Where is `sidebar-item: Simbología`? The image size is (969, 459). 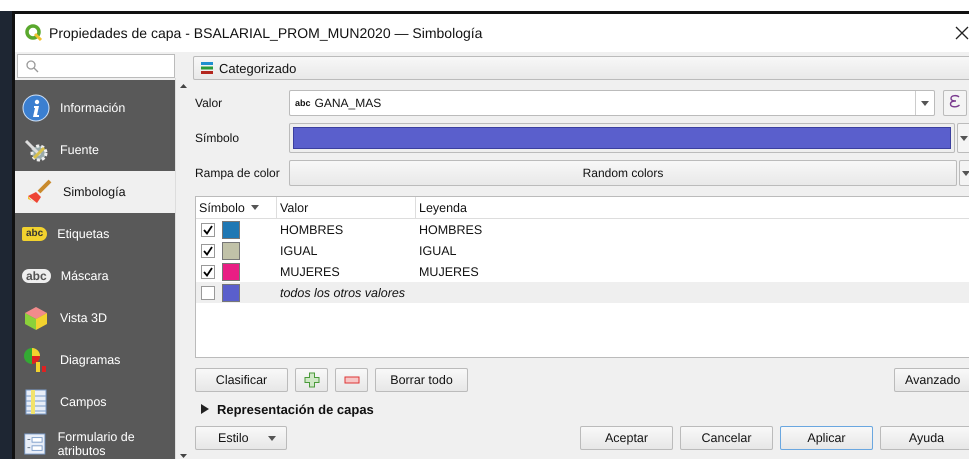
sidebar-item: Simbología is located at coordinates (95, 192).